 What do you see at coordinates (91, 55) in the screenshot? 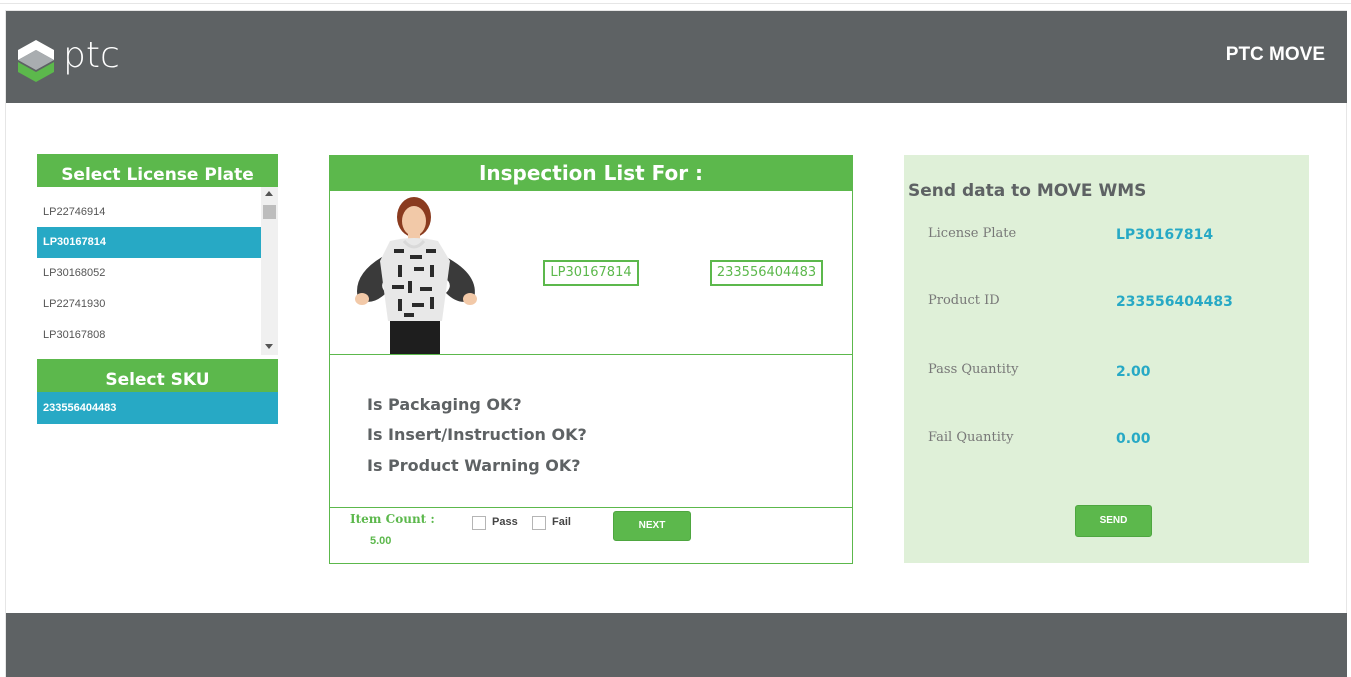
I see `ptc-logo-text: ptc` at bounding box center [91, 55].